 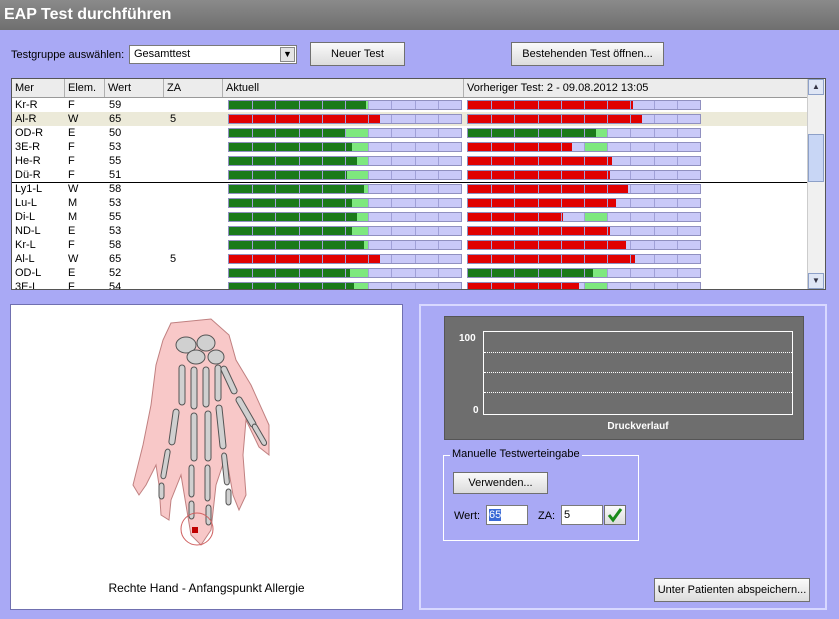 I want to click on cell-mer: ND-L, so click(x=28, y=231).